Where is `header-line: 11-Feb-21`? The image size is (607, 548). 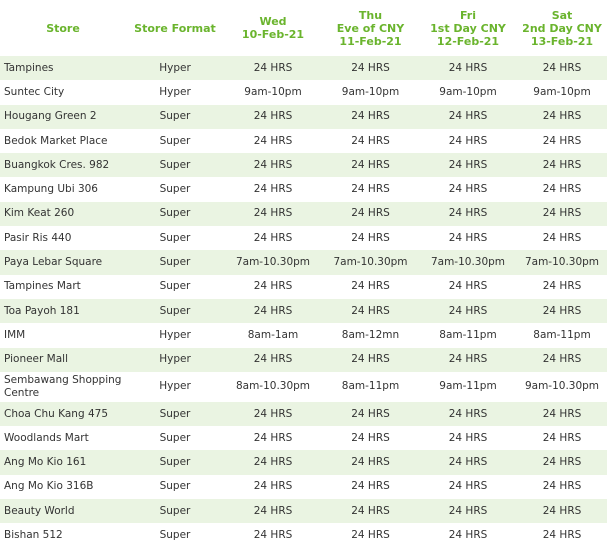 header-line: 11-Feb-21 is located at coordinates (370, 41).